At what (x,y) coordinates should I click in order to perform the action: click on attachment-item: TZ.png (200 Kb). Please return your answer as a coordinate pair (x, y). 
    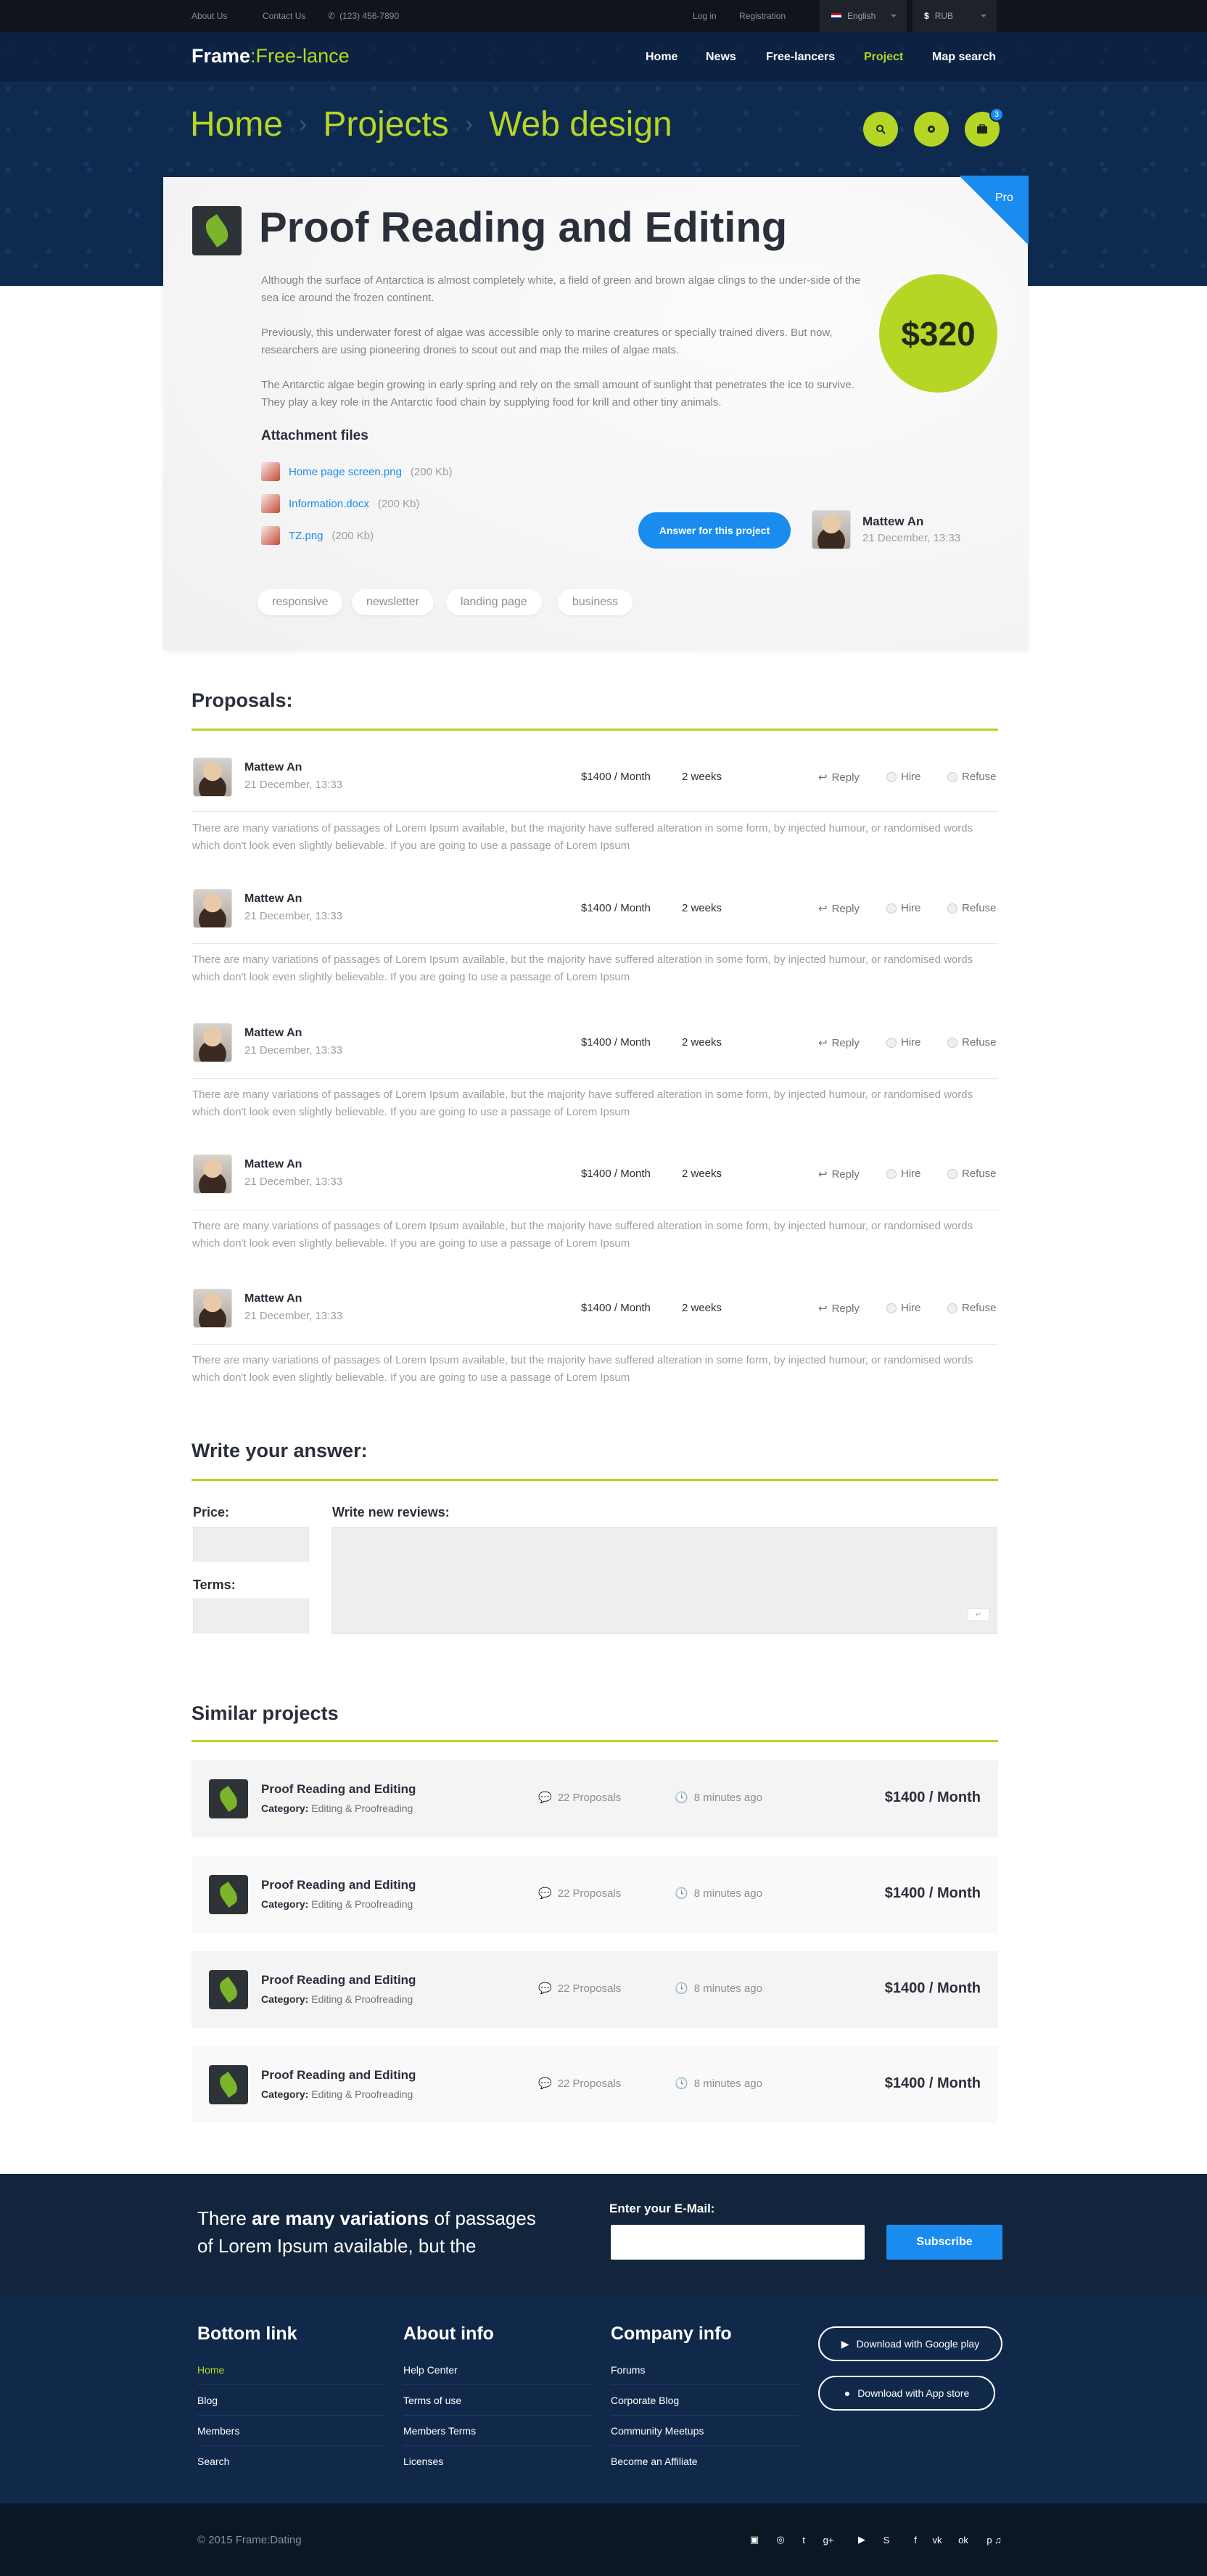
    Looking at the image, I should click on (317, 535).